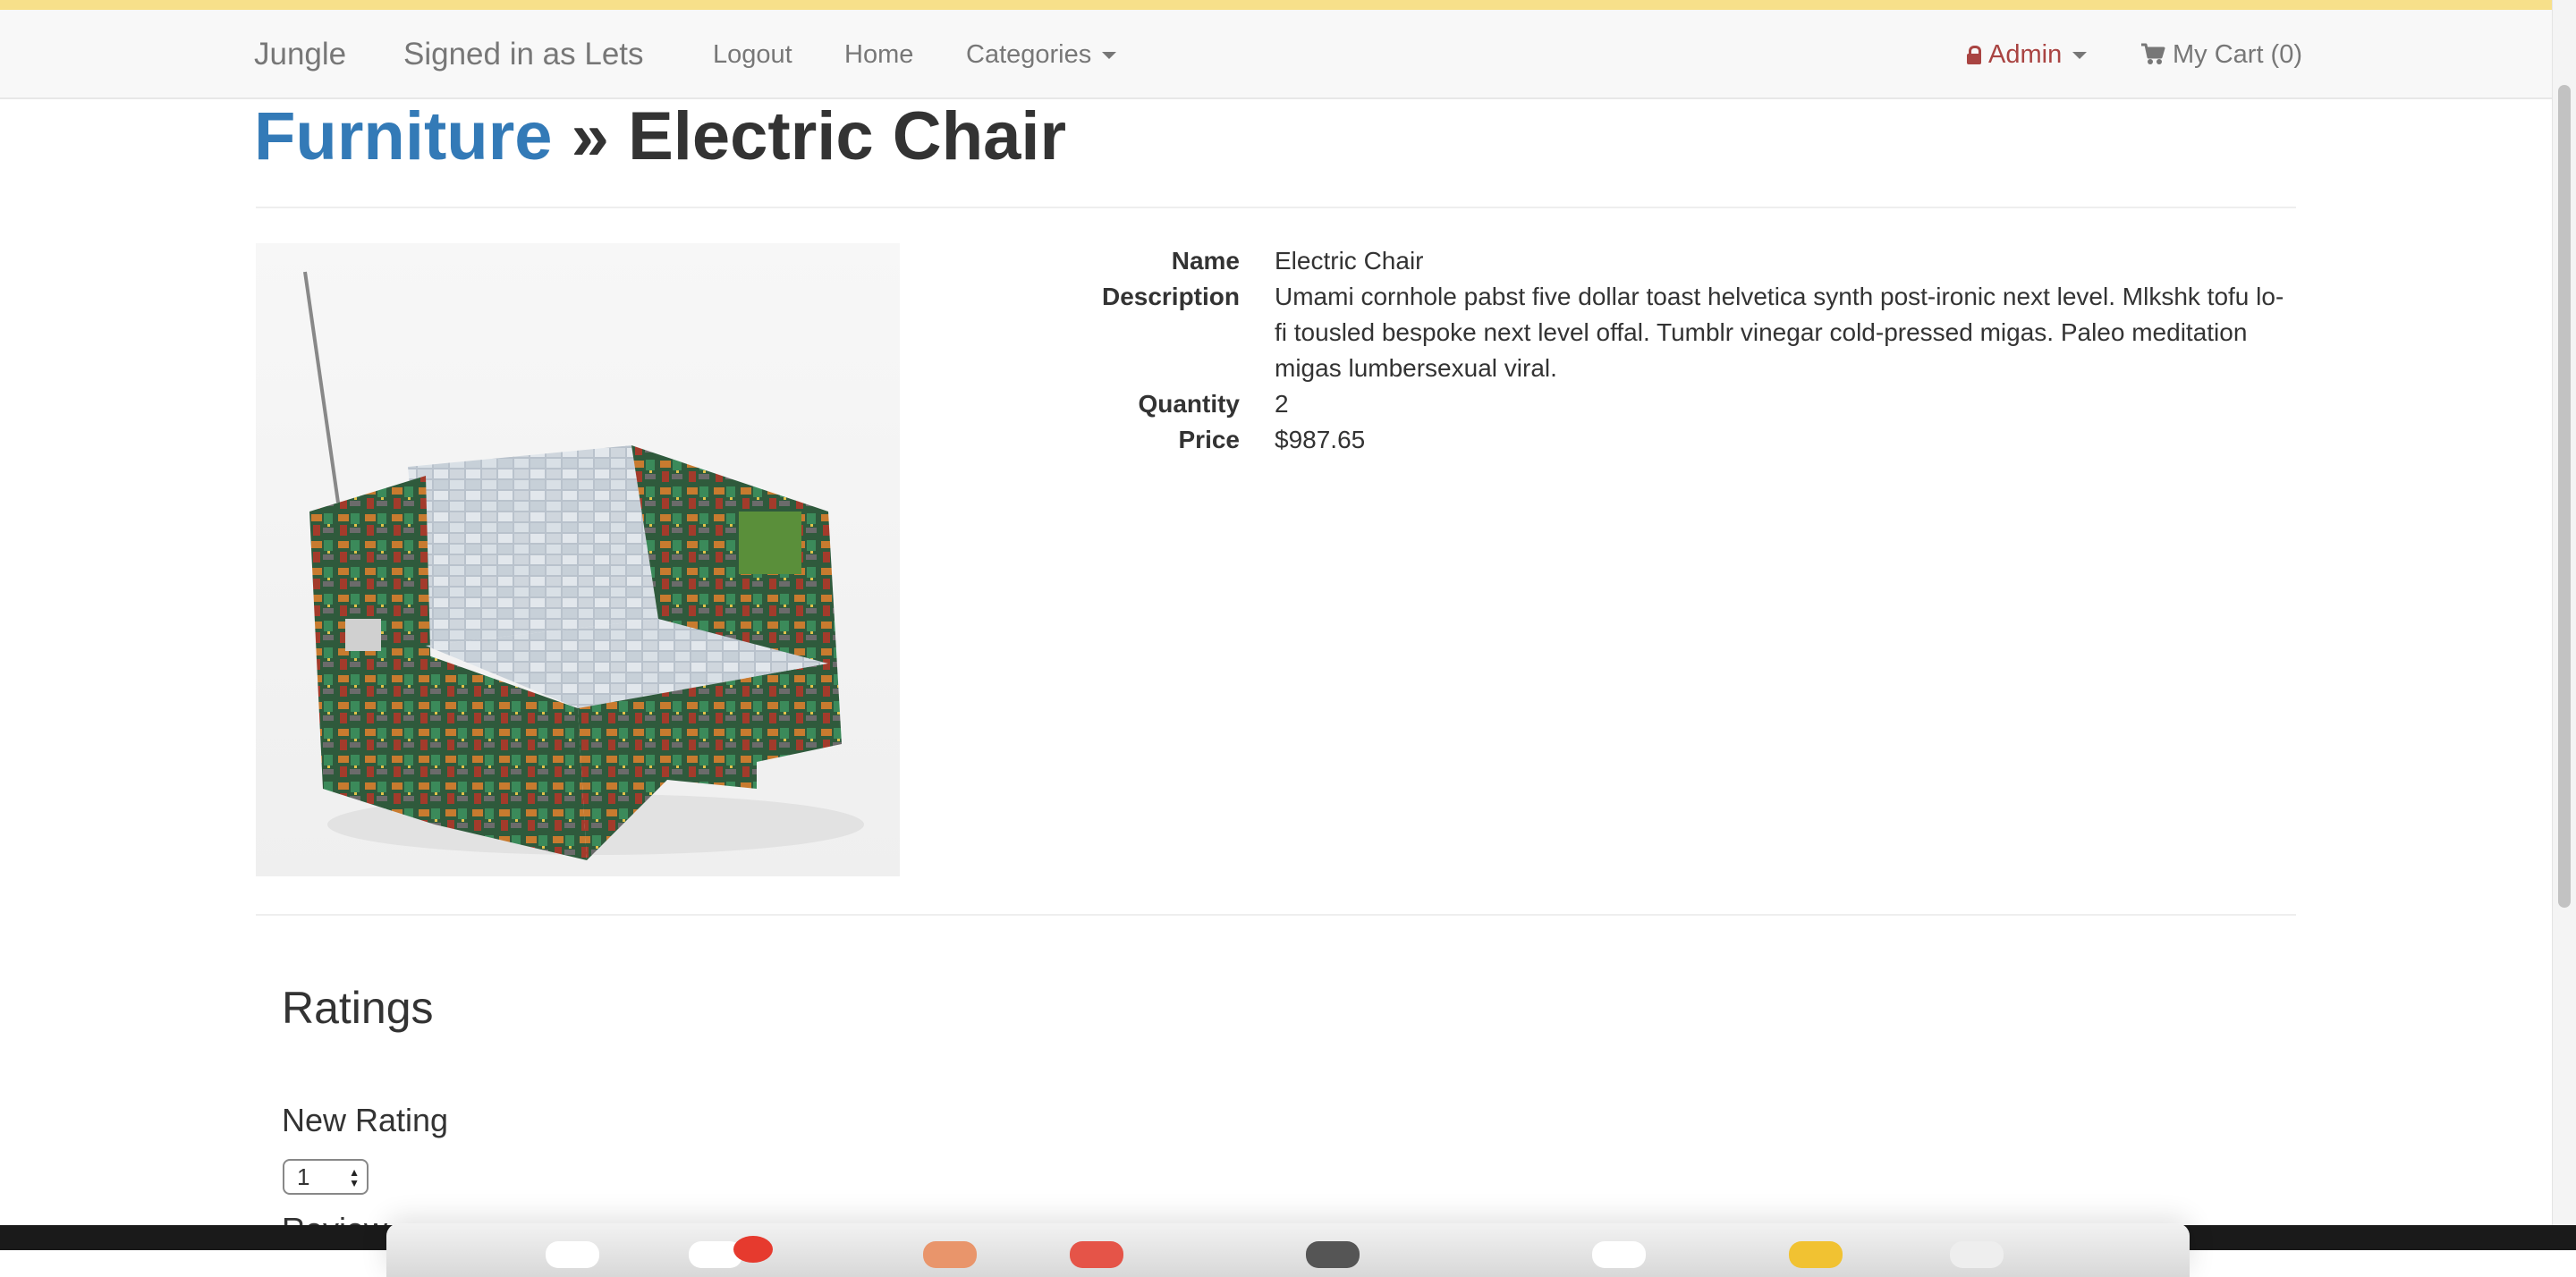  Describe the element at coordinates (1974, 55) in the screenshot. I see `lock-icon` at that location.